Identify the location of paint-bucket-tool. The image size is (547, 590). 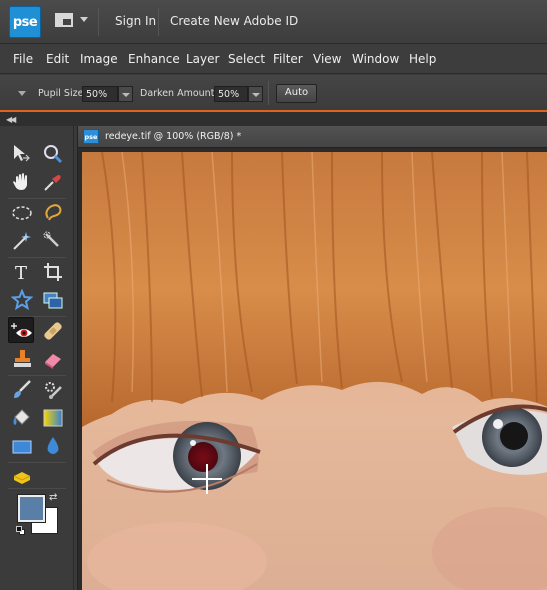
(22, 418).